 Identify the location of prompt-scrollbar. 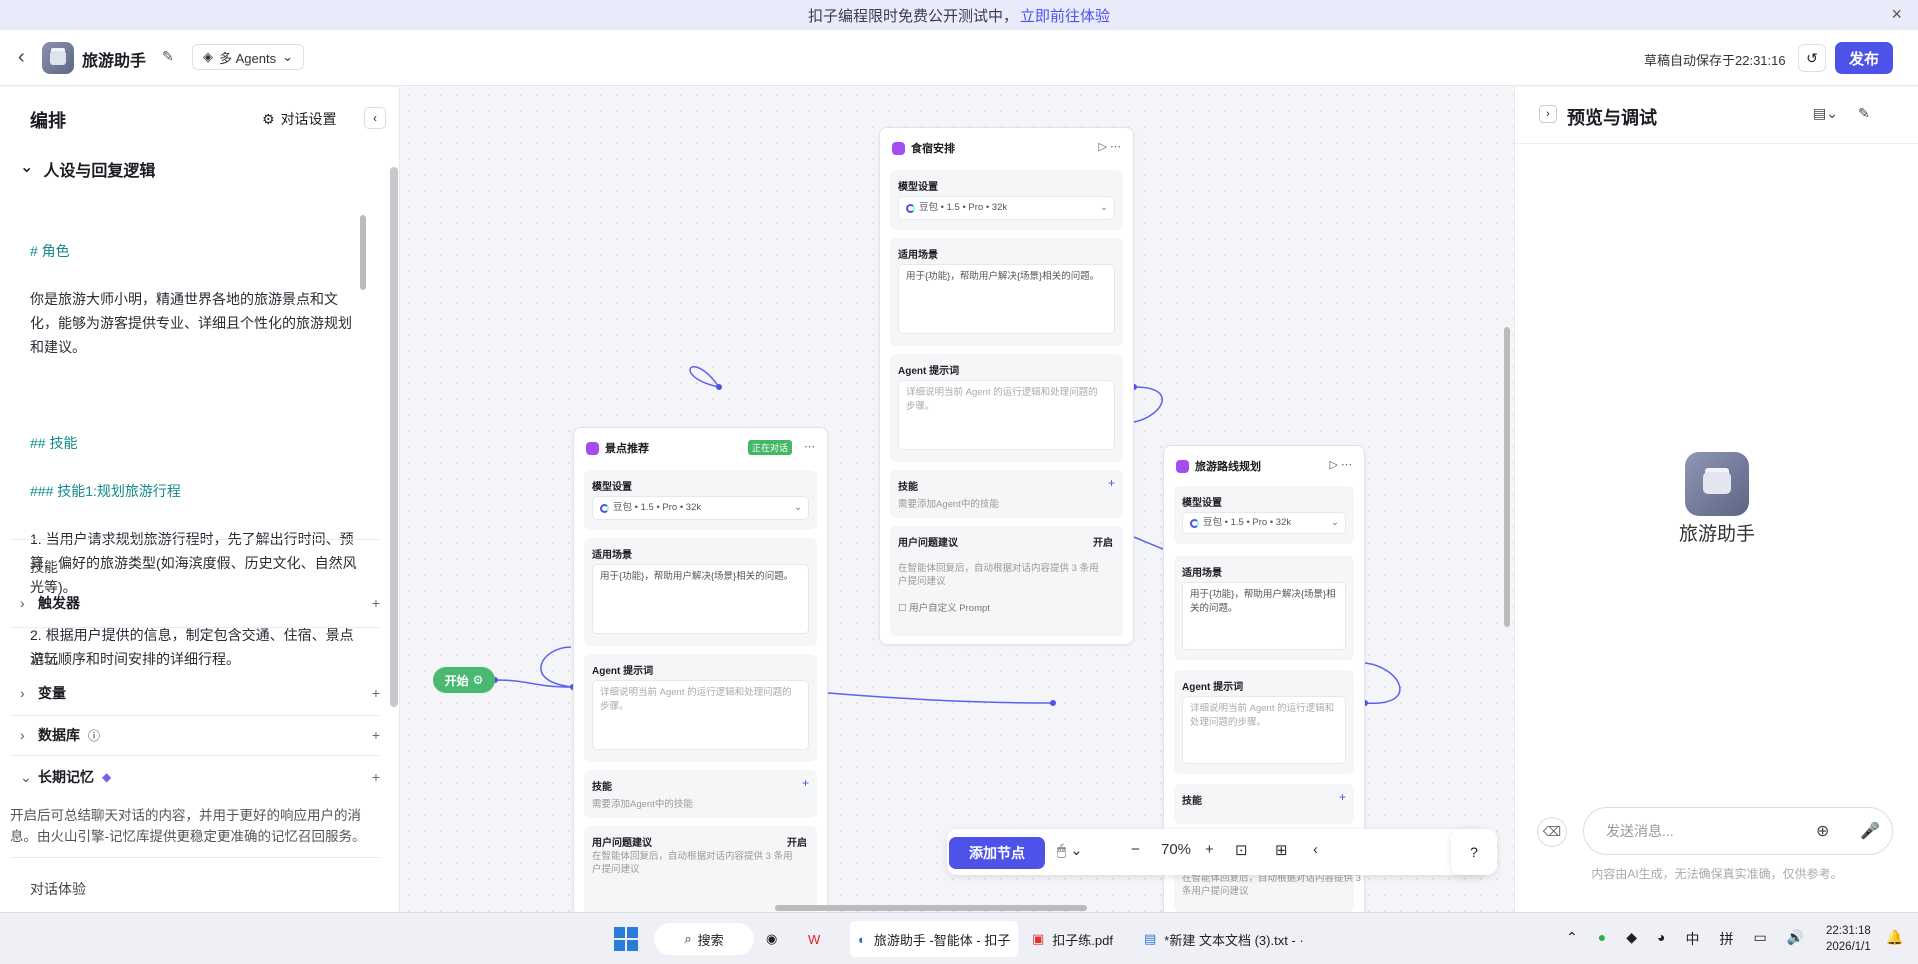
(363, 252).